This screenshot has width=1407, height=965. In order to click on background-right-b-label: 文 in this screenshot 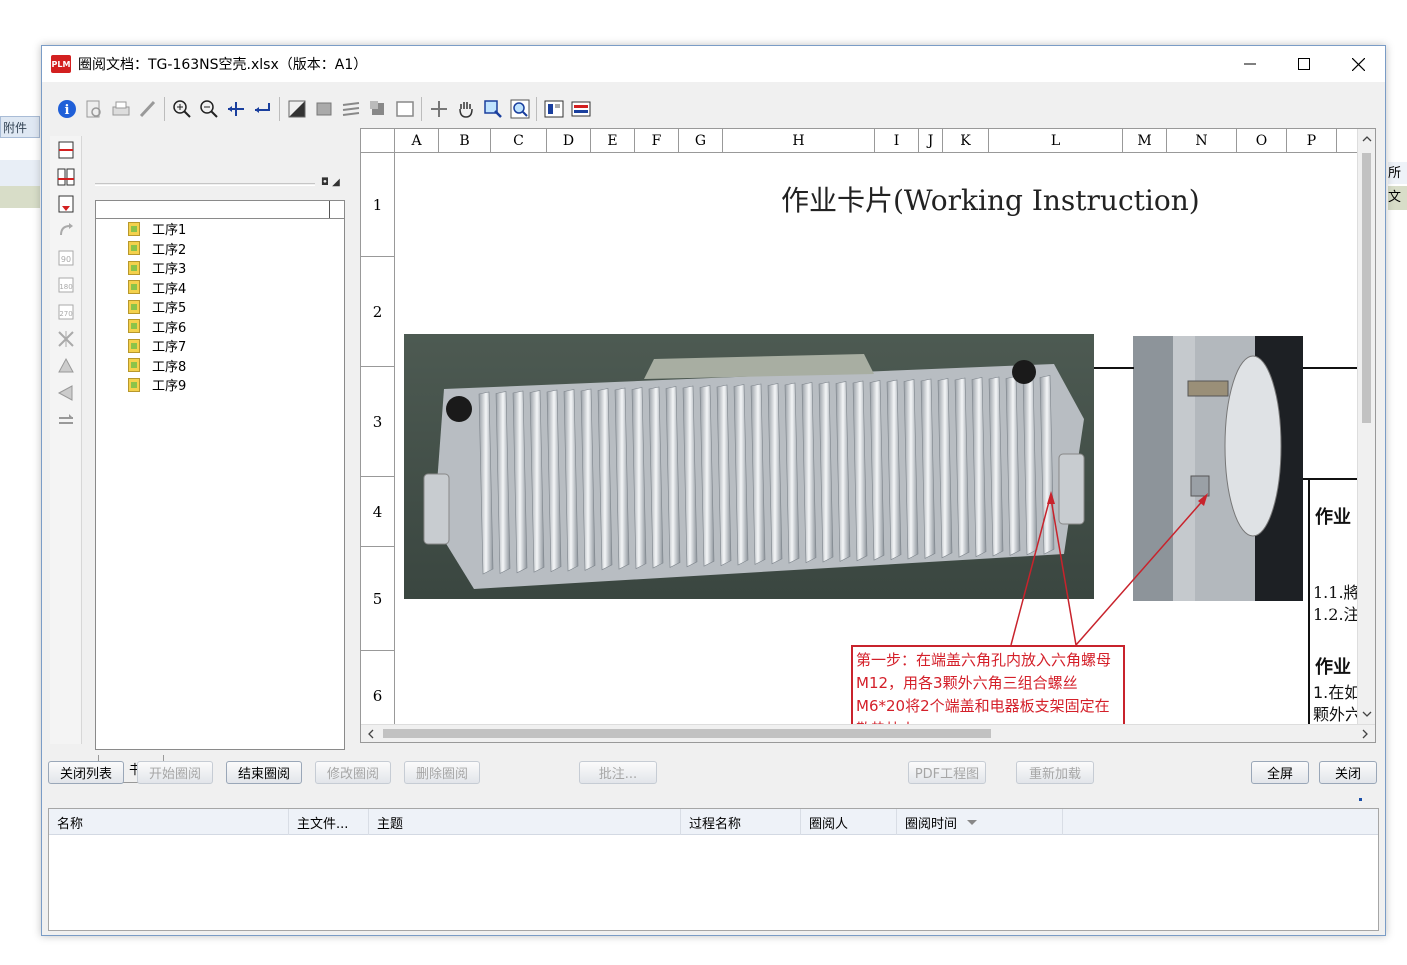, I will do `click(1395, 197)`.